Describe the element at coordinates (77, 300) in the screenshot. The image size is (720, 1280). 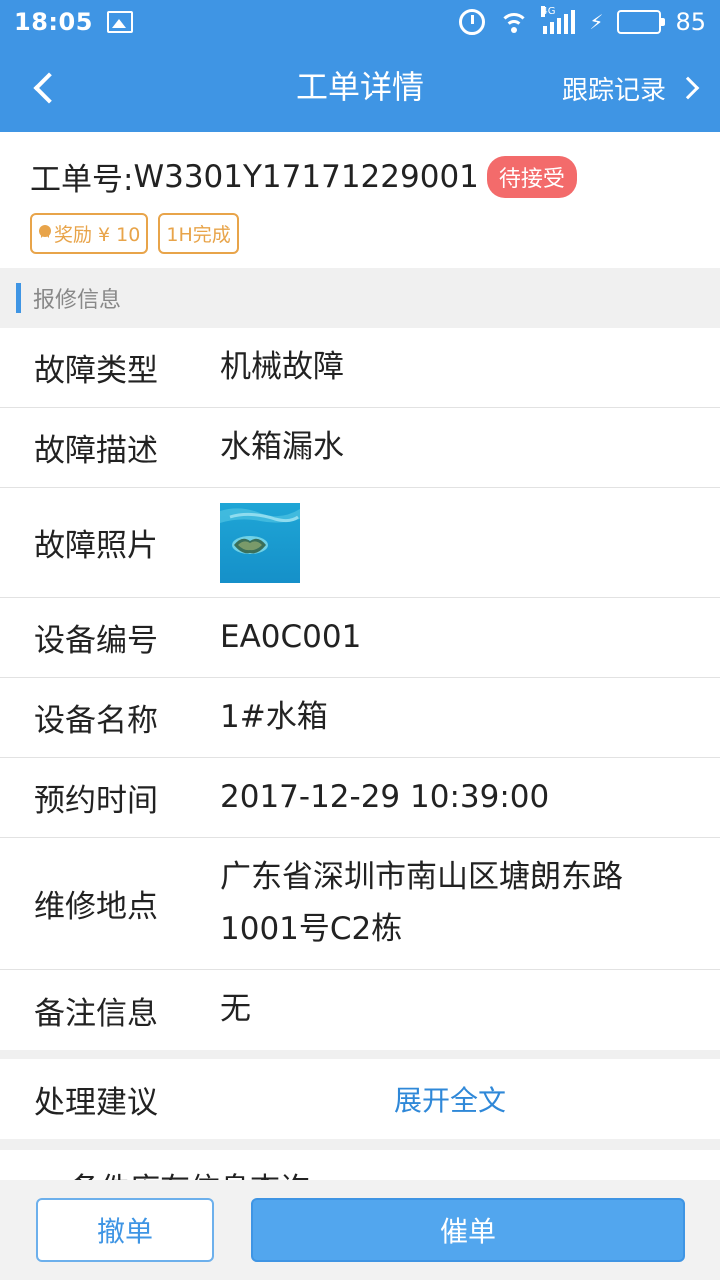
I see `section-title: 报修信息` at that location.